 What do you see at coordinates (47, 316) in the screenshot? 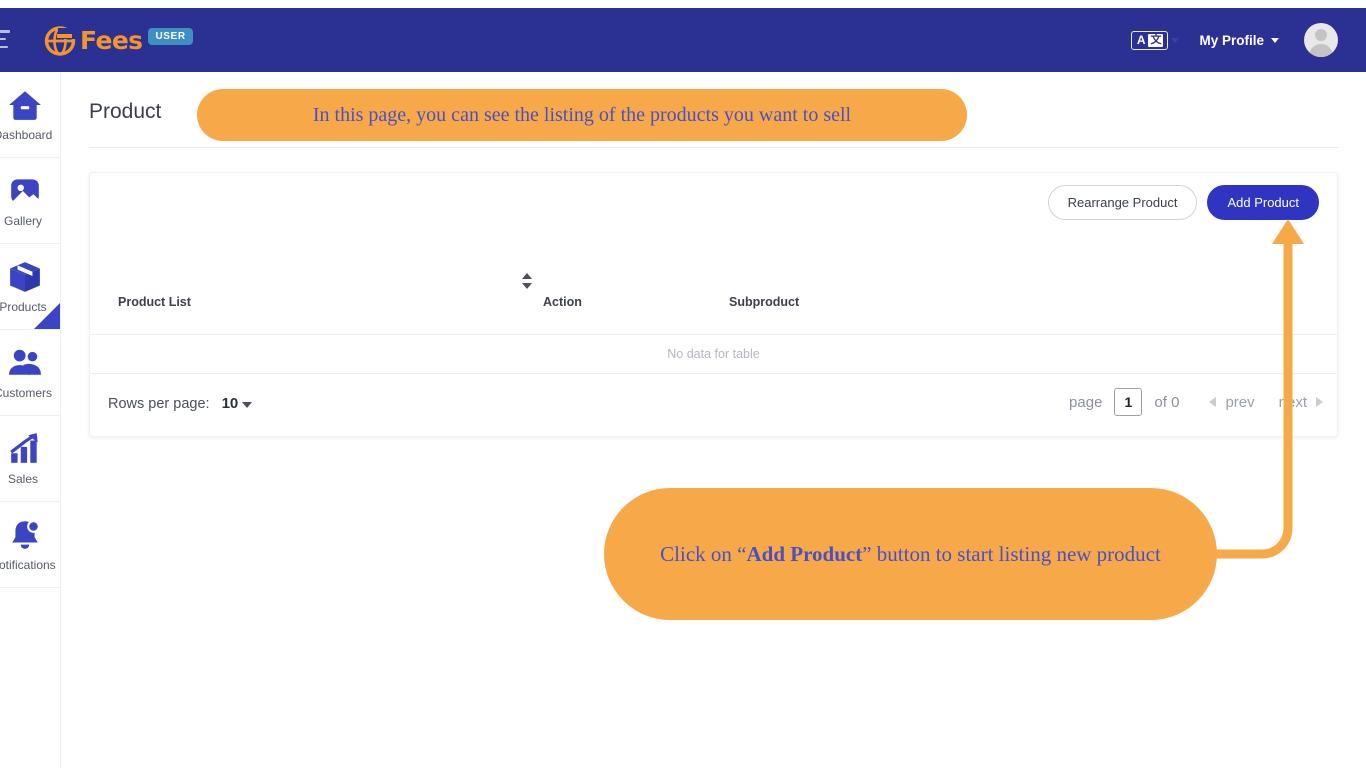
I see `active-indicator` at bounding box center [47, 316].